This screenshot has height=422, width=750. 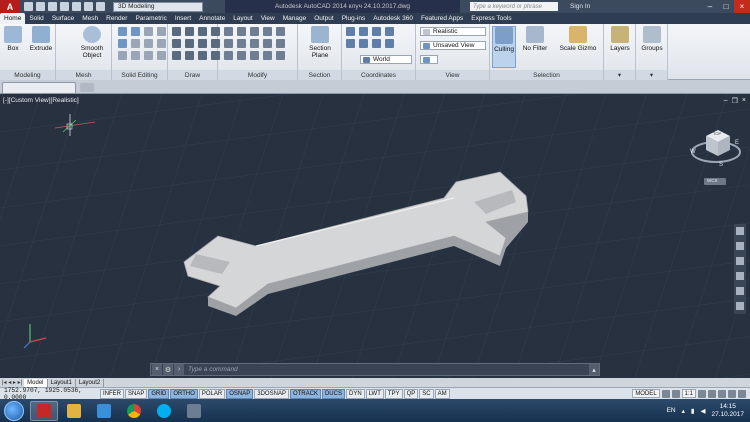 I want to click on search-input: Type a keyword or phrase, so click(x=514, y=6).